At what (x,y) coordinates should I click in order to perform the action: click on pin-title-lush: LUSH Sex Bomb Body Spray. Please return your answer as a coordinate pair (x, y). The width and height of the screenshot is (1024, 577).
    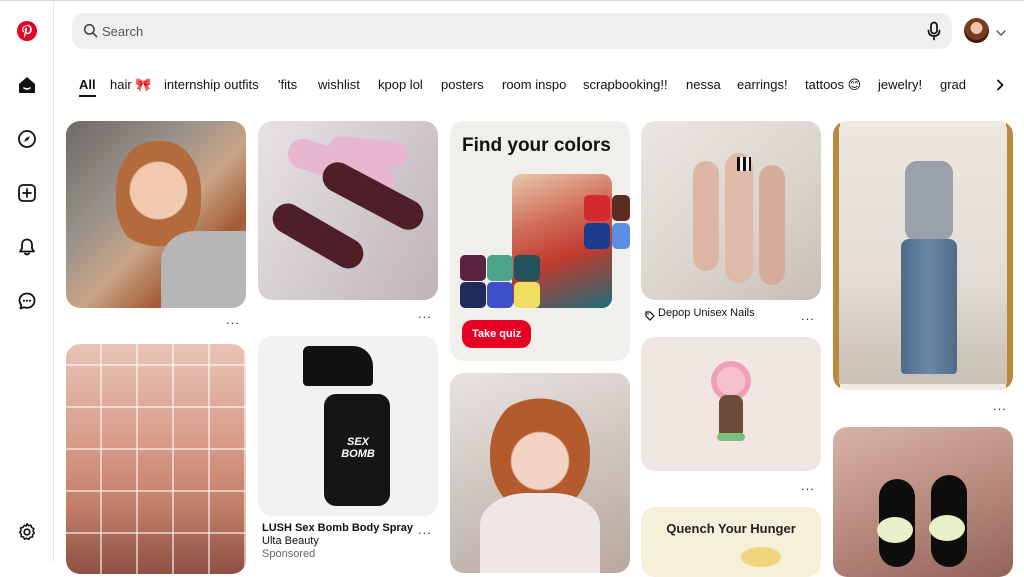
    Looking at the image, I should click on (337, 528).